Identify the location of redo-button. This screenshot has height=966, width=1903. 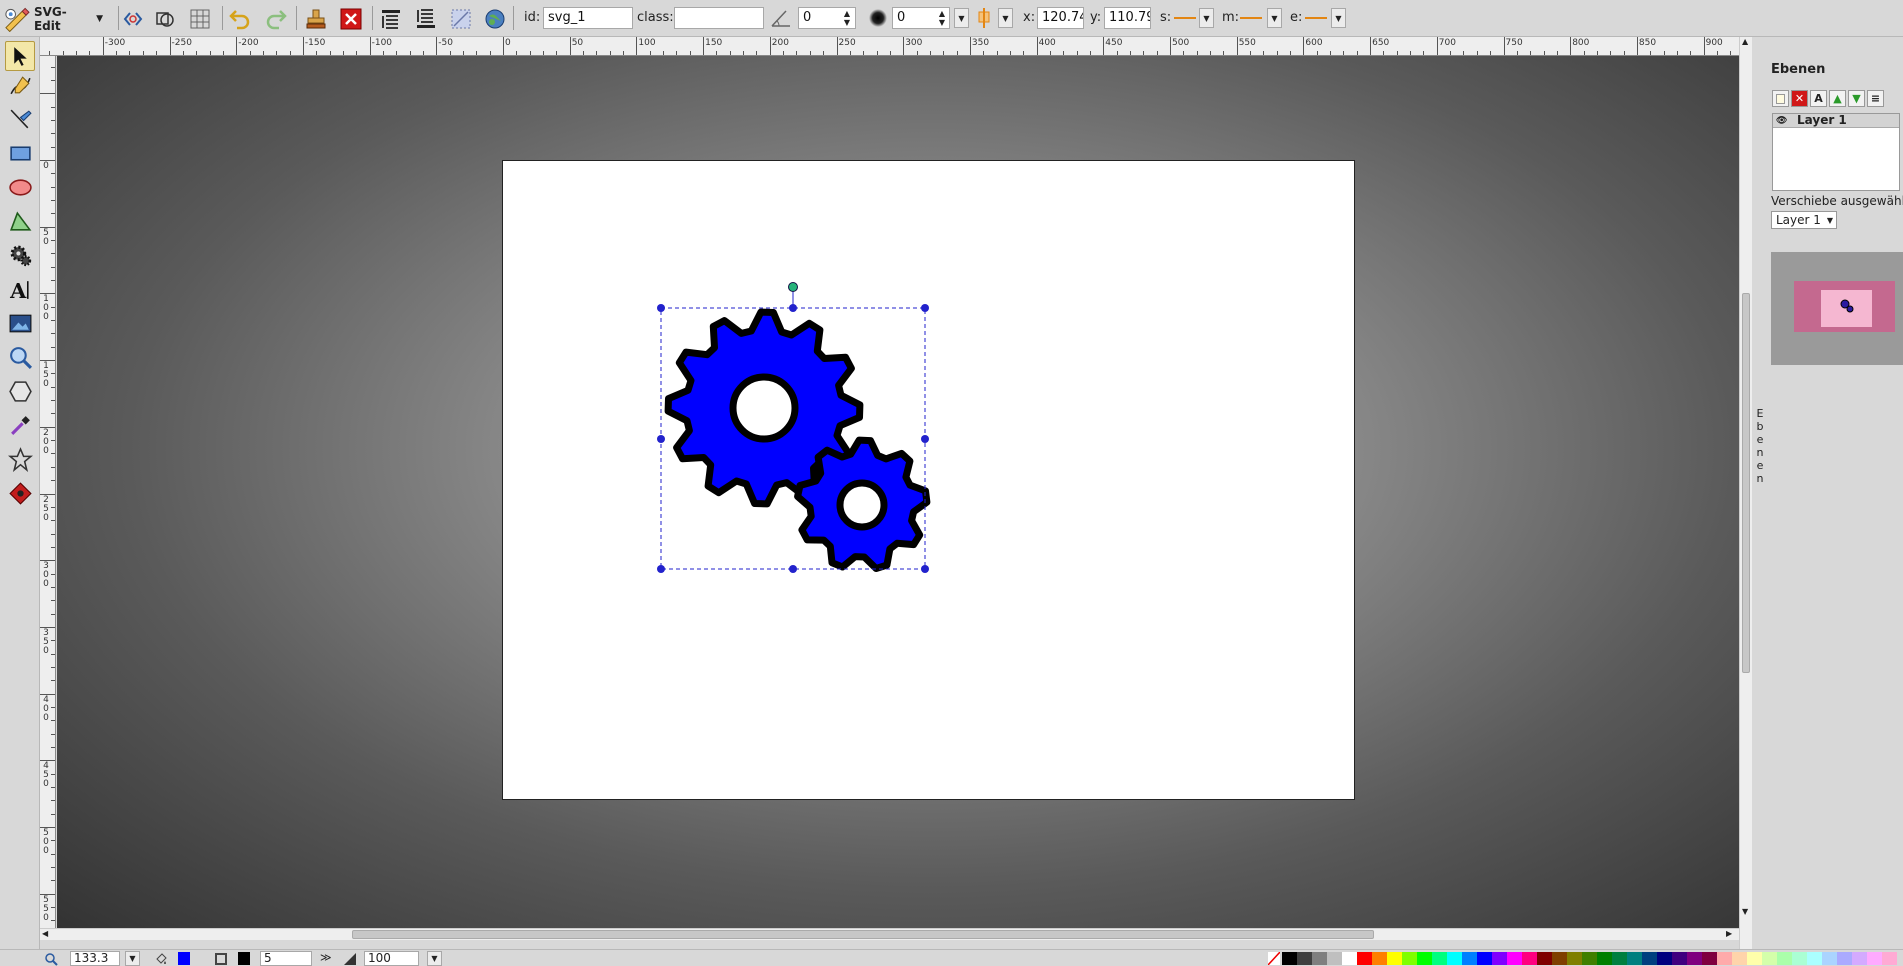
(275, 18).